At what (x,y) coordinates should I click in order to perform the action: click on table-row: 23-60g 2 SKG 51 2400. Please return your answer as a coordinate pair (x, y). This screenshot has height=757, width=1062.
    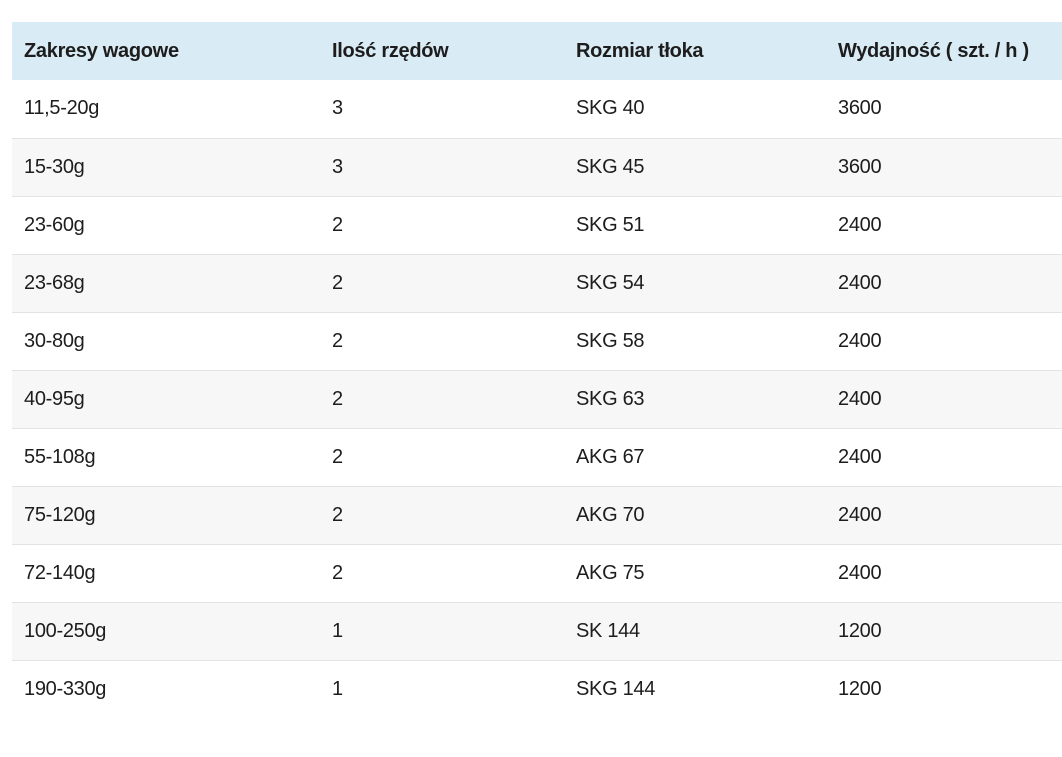
    Looking at the image, I should click on (537, 225).